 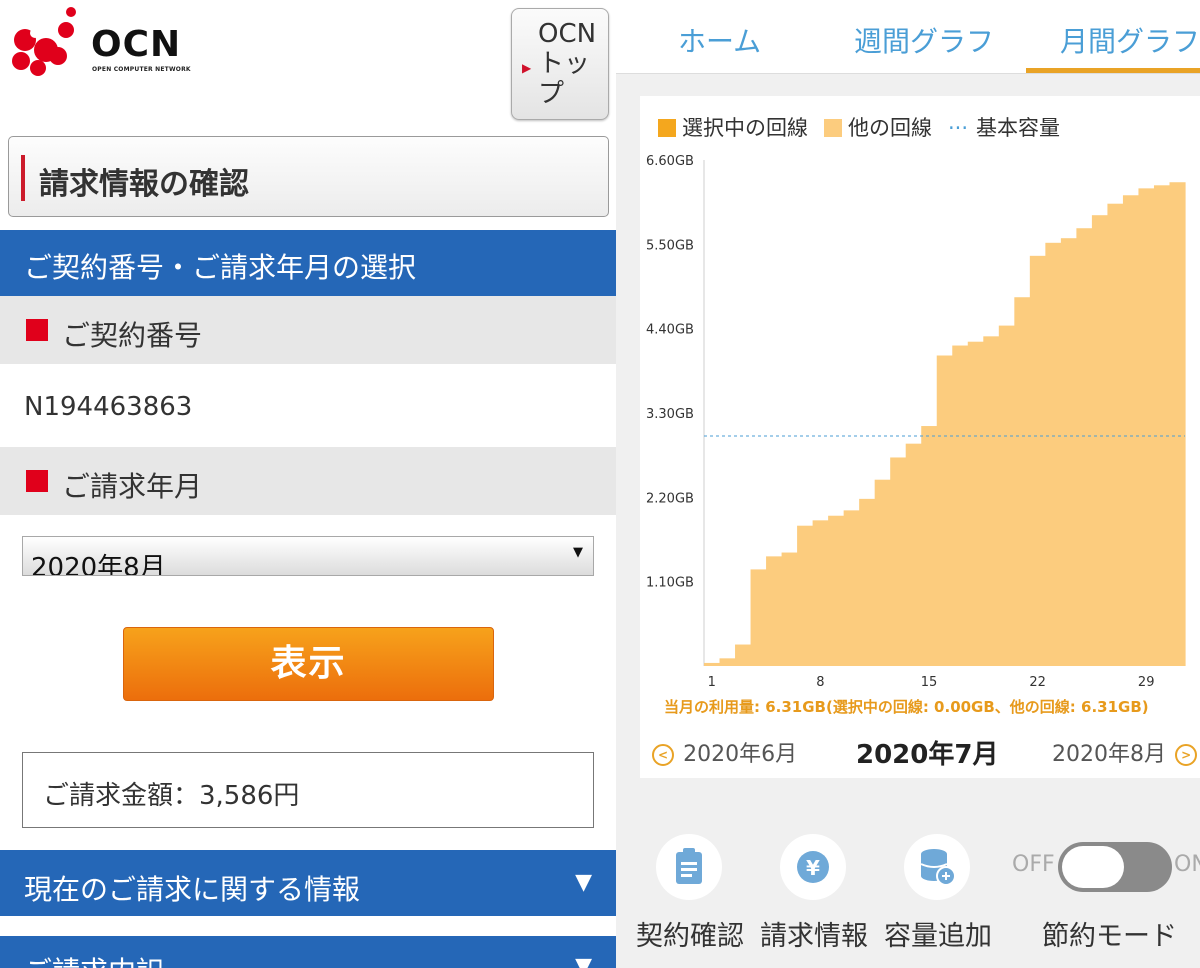 I want to click on y-tick-label: 1.10GB, so click(x=670, y=583).